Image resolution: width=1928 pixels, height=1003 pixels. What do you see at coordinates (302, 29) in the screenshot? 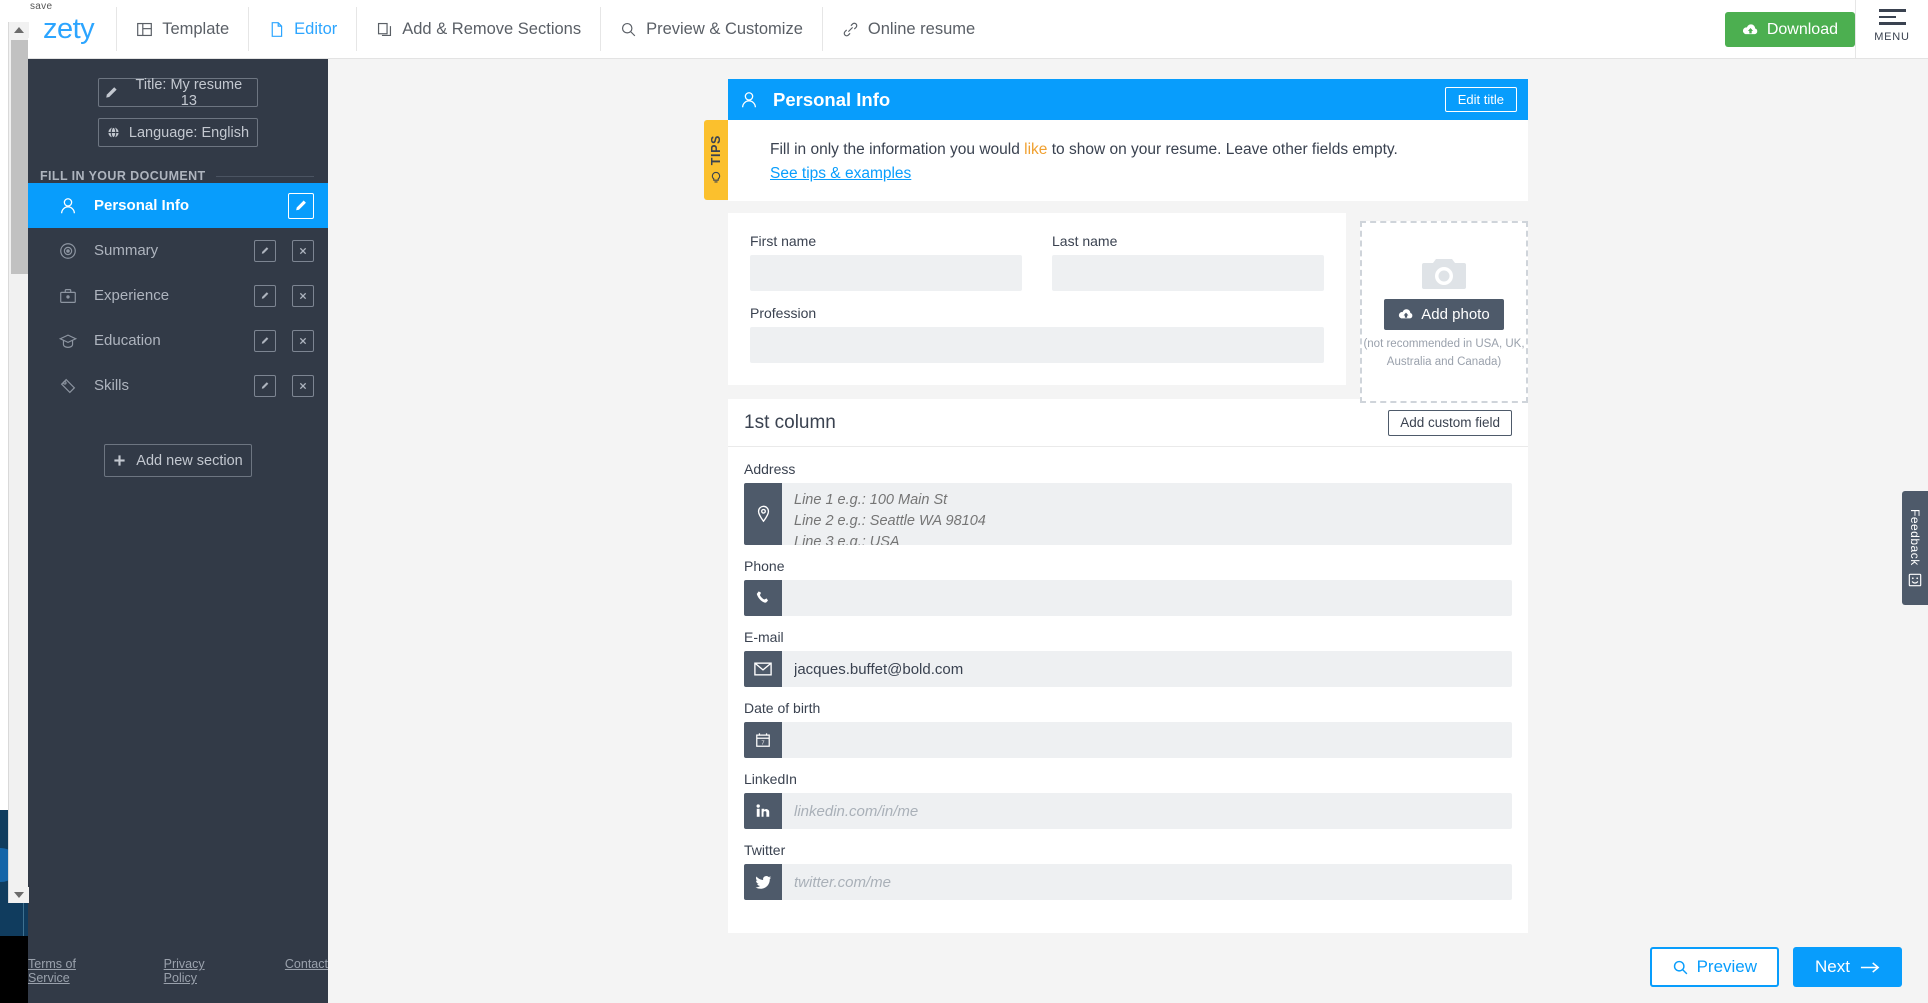
I see `nav-item-editor: Editor` at bounding box center [302, 29].